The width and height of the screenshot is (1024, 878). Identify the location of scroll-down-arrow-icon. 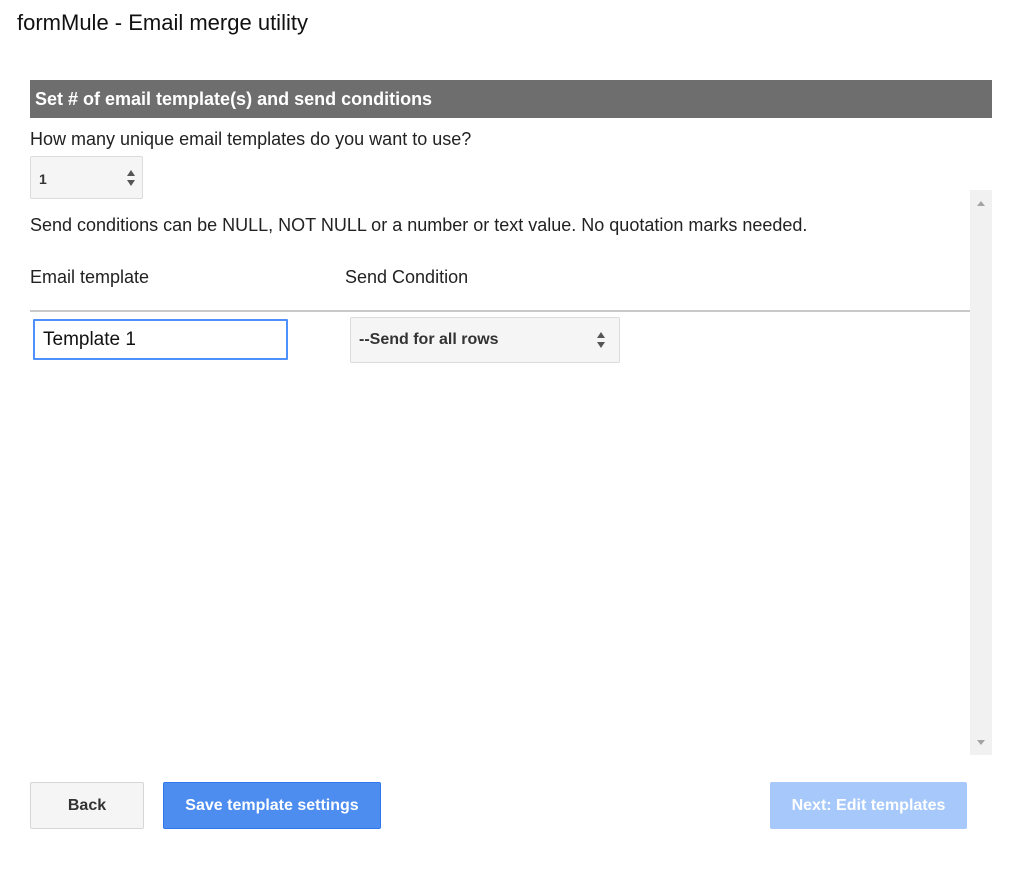
(981, 742).